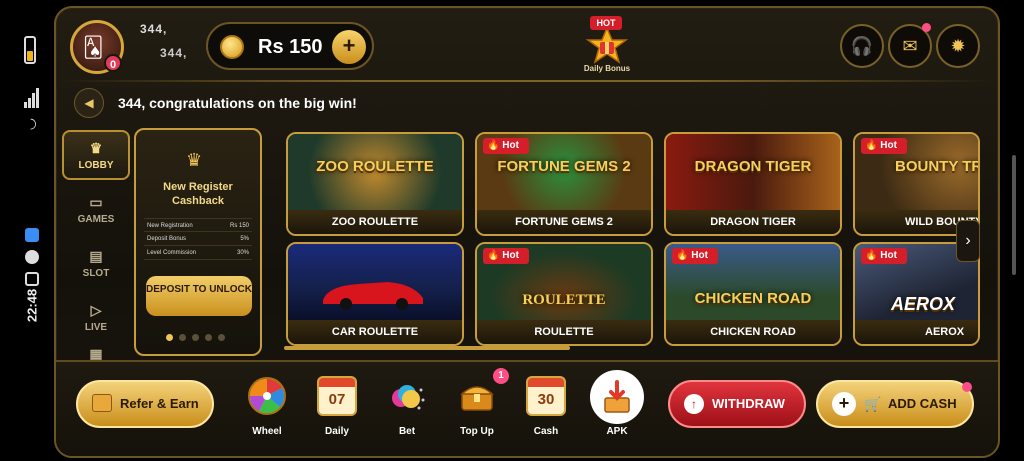  Describe the element at coordinates (895, 404) in the screenshot. I see `add-cash-button: + 🛒 ADD CASH` at that location.